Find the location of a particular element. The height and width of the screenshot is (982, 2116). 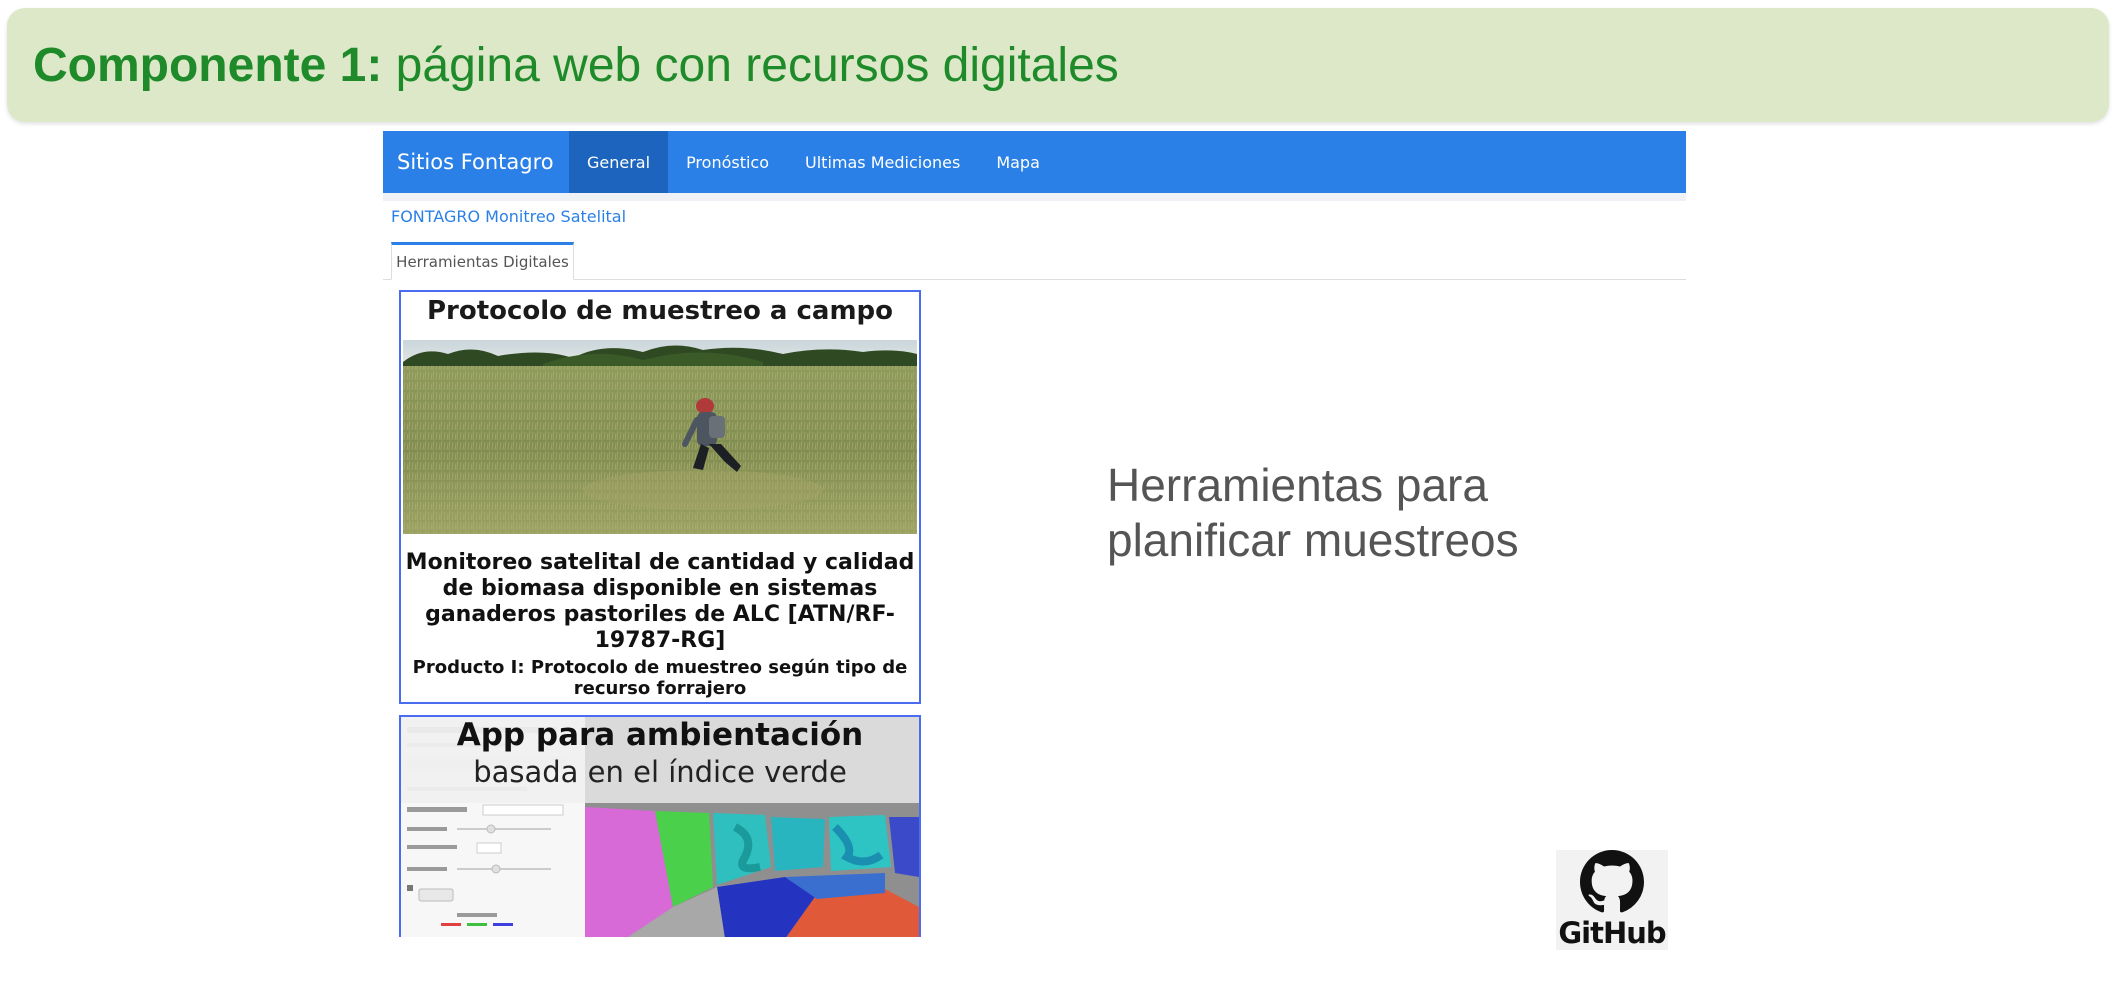

nav-tab-mapa: Mapa is located at coordinates (1018, 162).